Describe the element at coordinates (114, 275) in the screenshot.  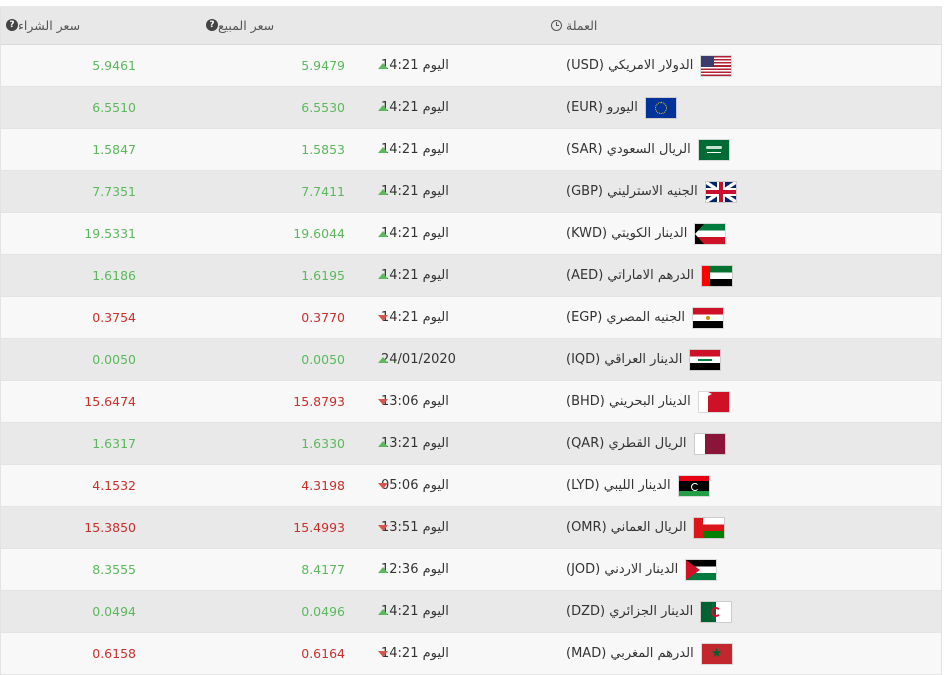
I see `buy-price: 1.6186` at that location.